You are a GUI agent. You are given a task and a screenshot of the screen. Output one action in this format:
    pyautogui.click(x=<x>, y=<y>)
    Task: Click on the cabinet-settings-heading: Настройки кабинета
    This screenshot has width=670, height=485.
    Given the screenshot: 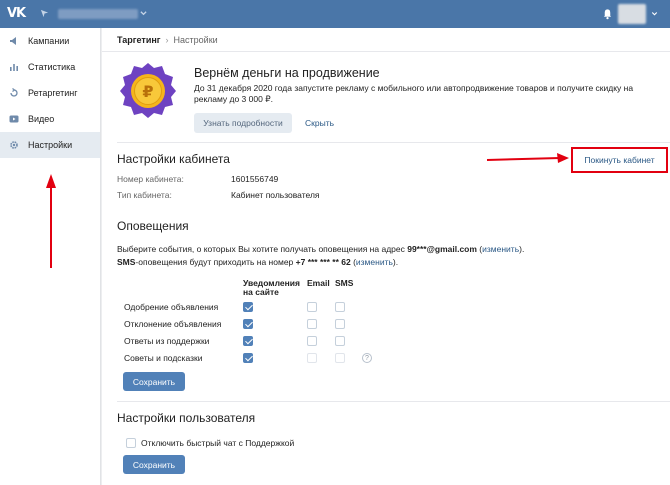 What is the action you would take?
    pyautogui.click(x=173, y=159)
    